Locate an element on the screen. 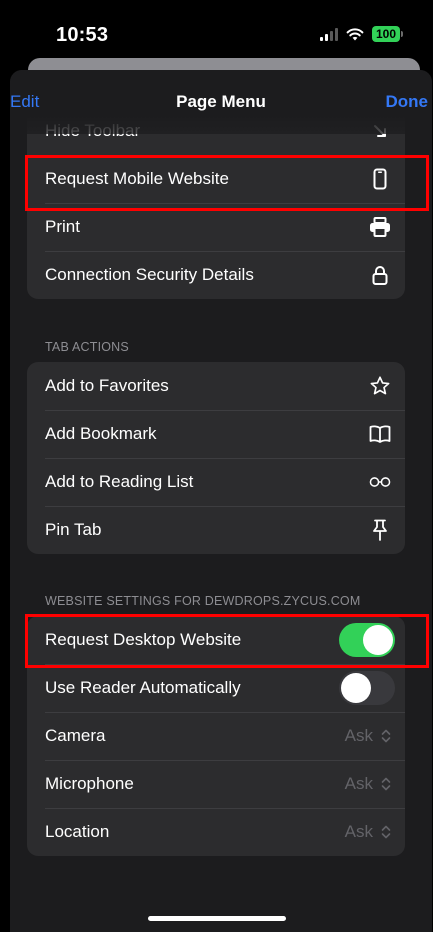  menu-item-label: Connection Security Details is located at coordinates (149, 274).